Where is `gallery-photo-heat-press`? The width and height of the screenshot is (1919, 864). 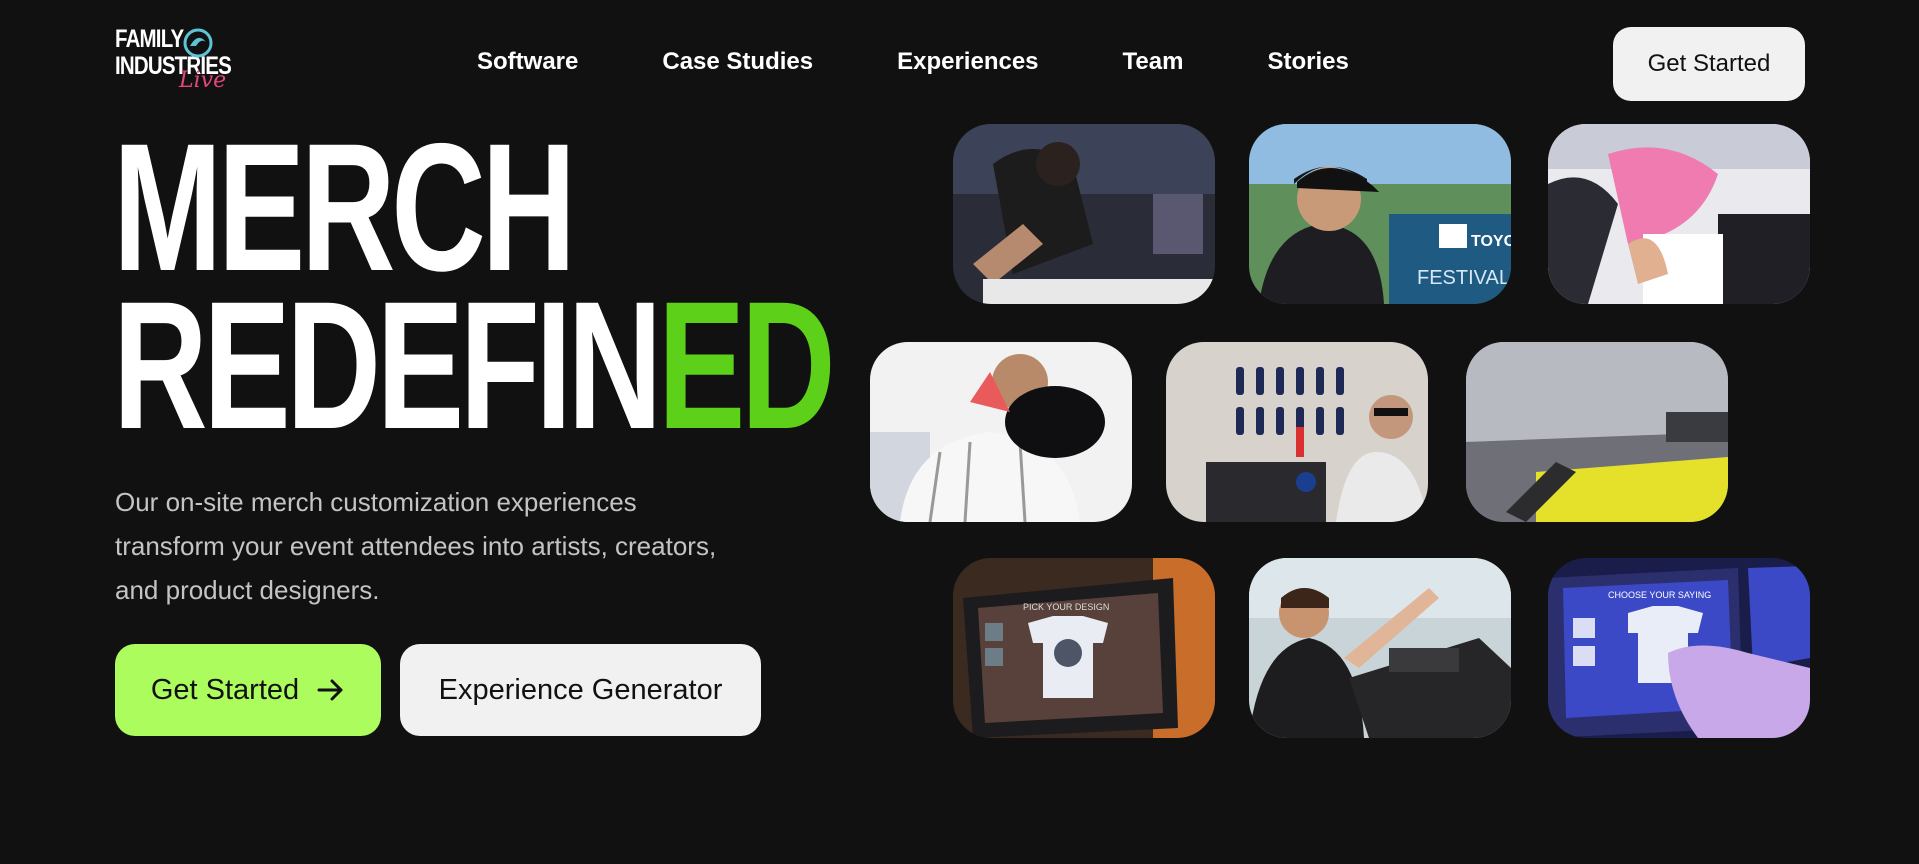
gallery-photo-heat-press is located at coordinates (1380, 648).